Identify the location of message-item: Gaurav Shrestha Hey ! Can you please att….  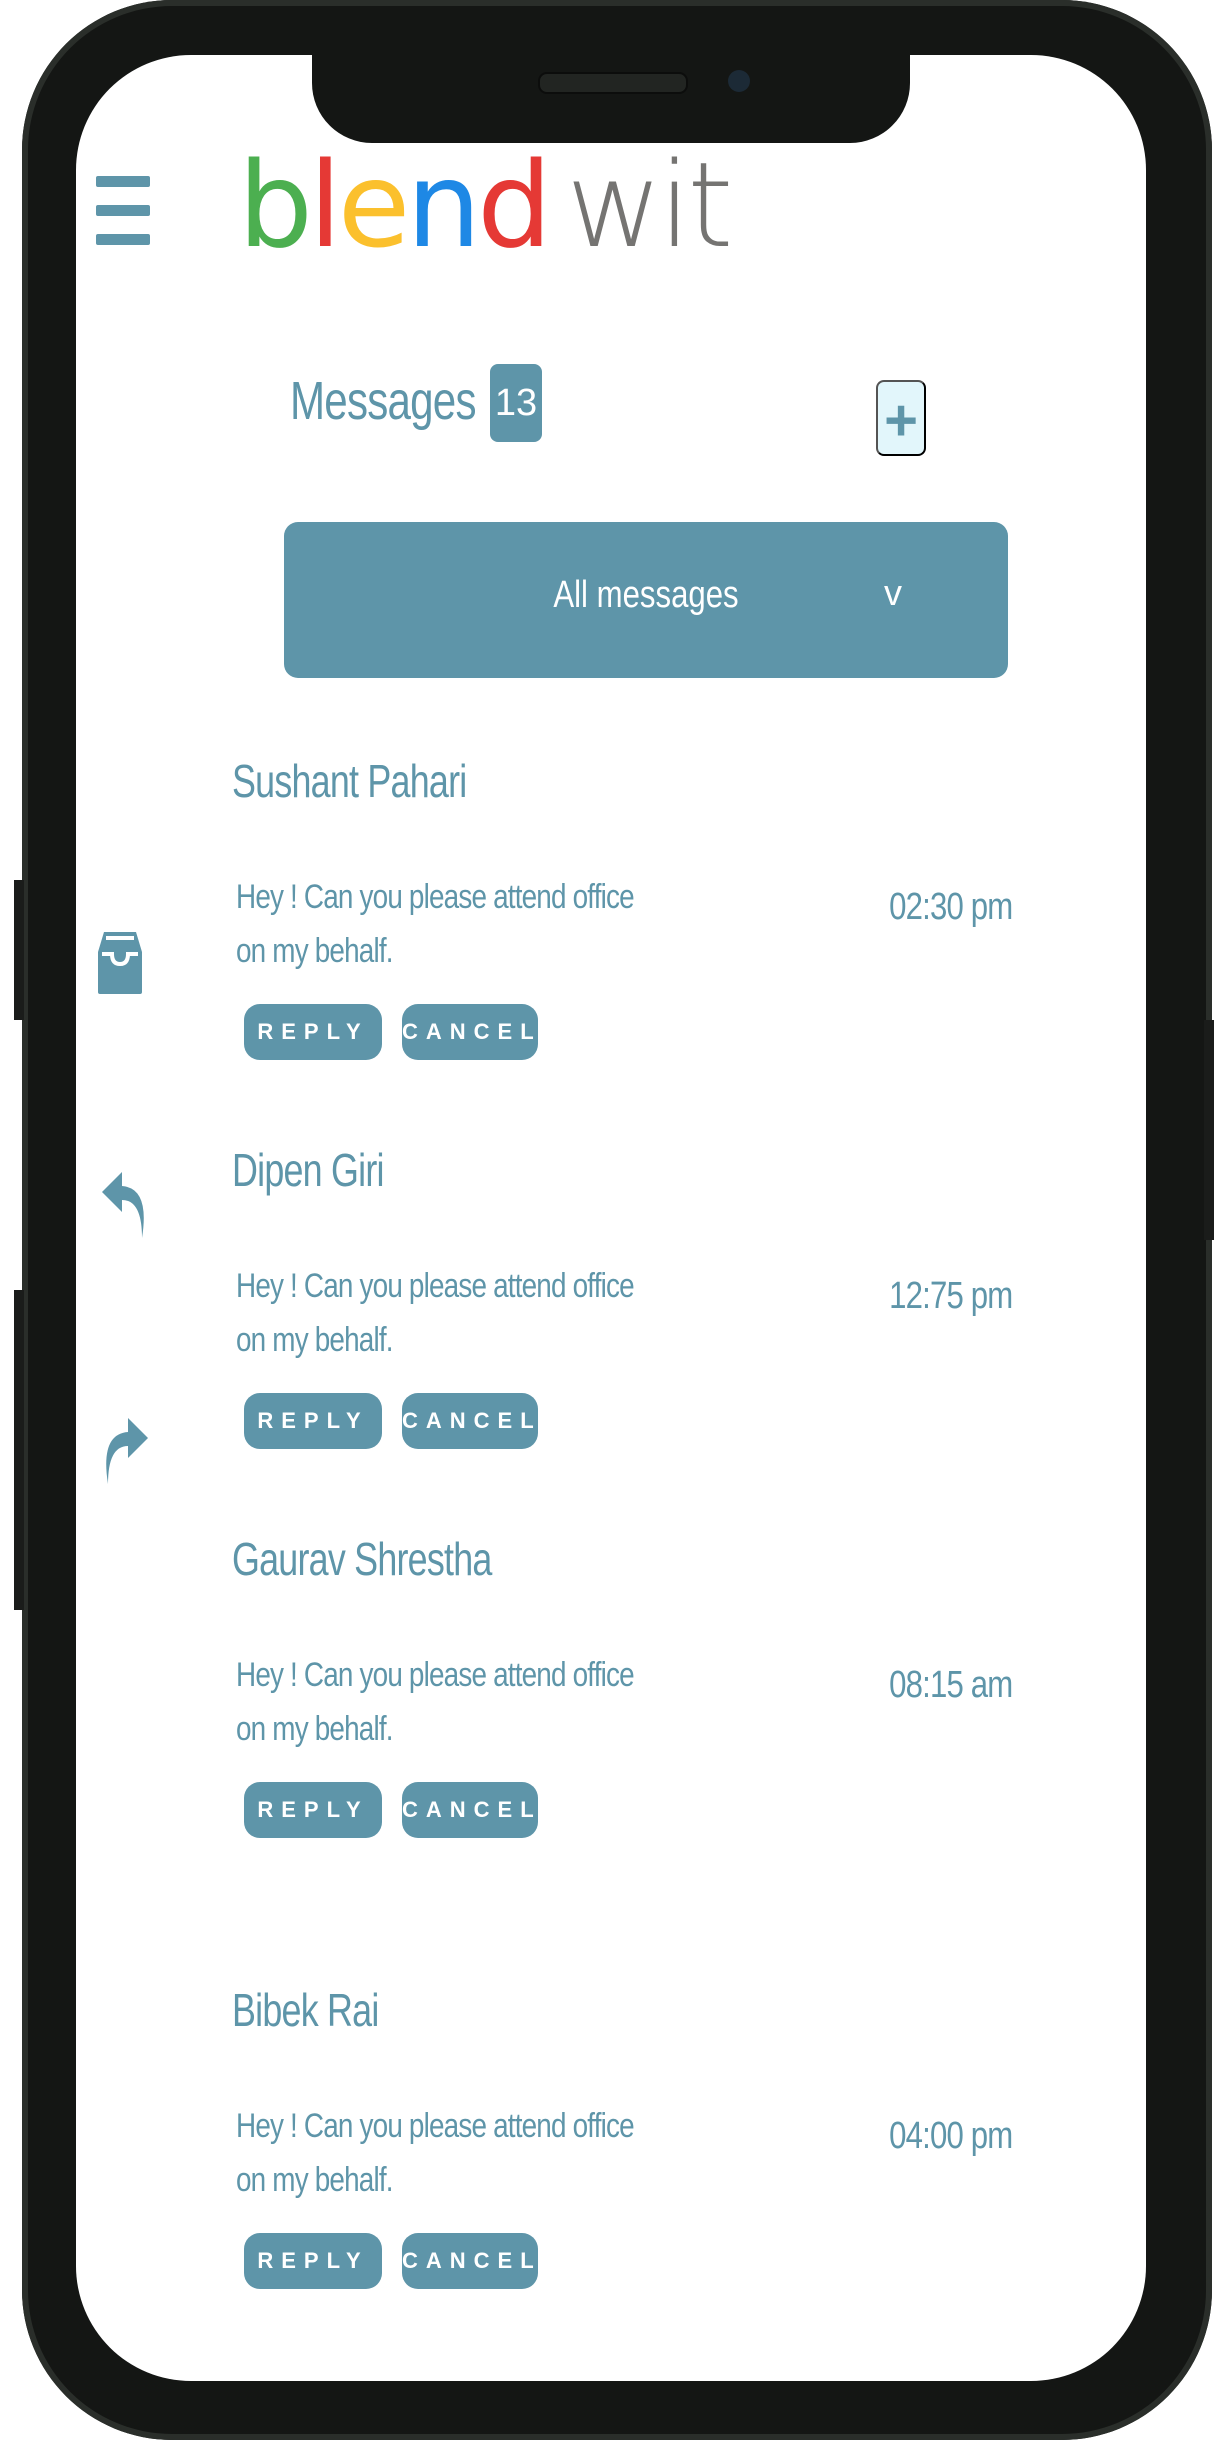
(622, 1692).